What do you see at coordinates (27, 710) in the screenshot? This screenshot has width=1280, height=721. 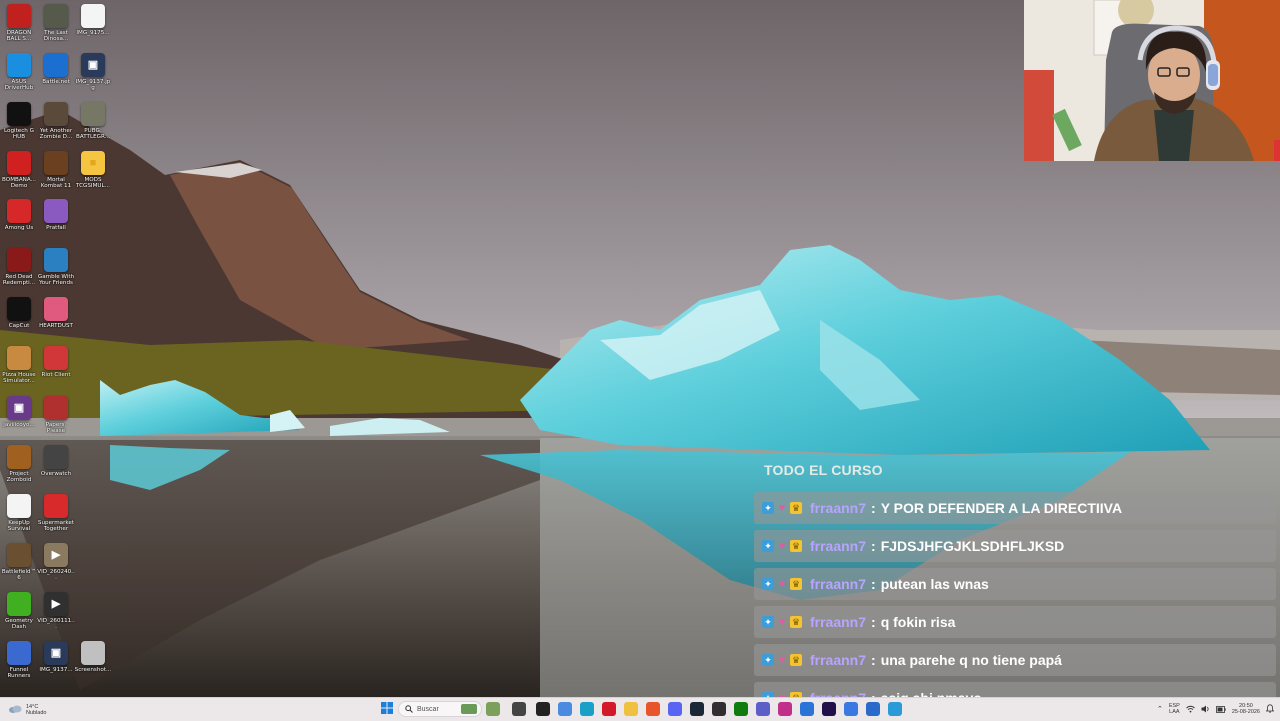 I see `weather-widget: 14°C Nublado` at bounding box center [27, 710].